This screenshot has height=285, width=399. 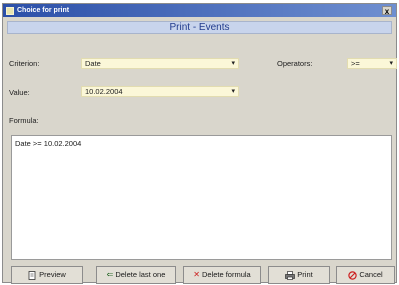 I want to click on delete-formula-button: ✕ Delete formula, so click(x=222, y=275).